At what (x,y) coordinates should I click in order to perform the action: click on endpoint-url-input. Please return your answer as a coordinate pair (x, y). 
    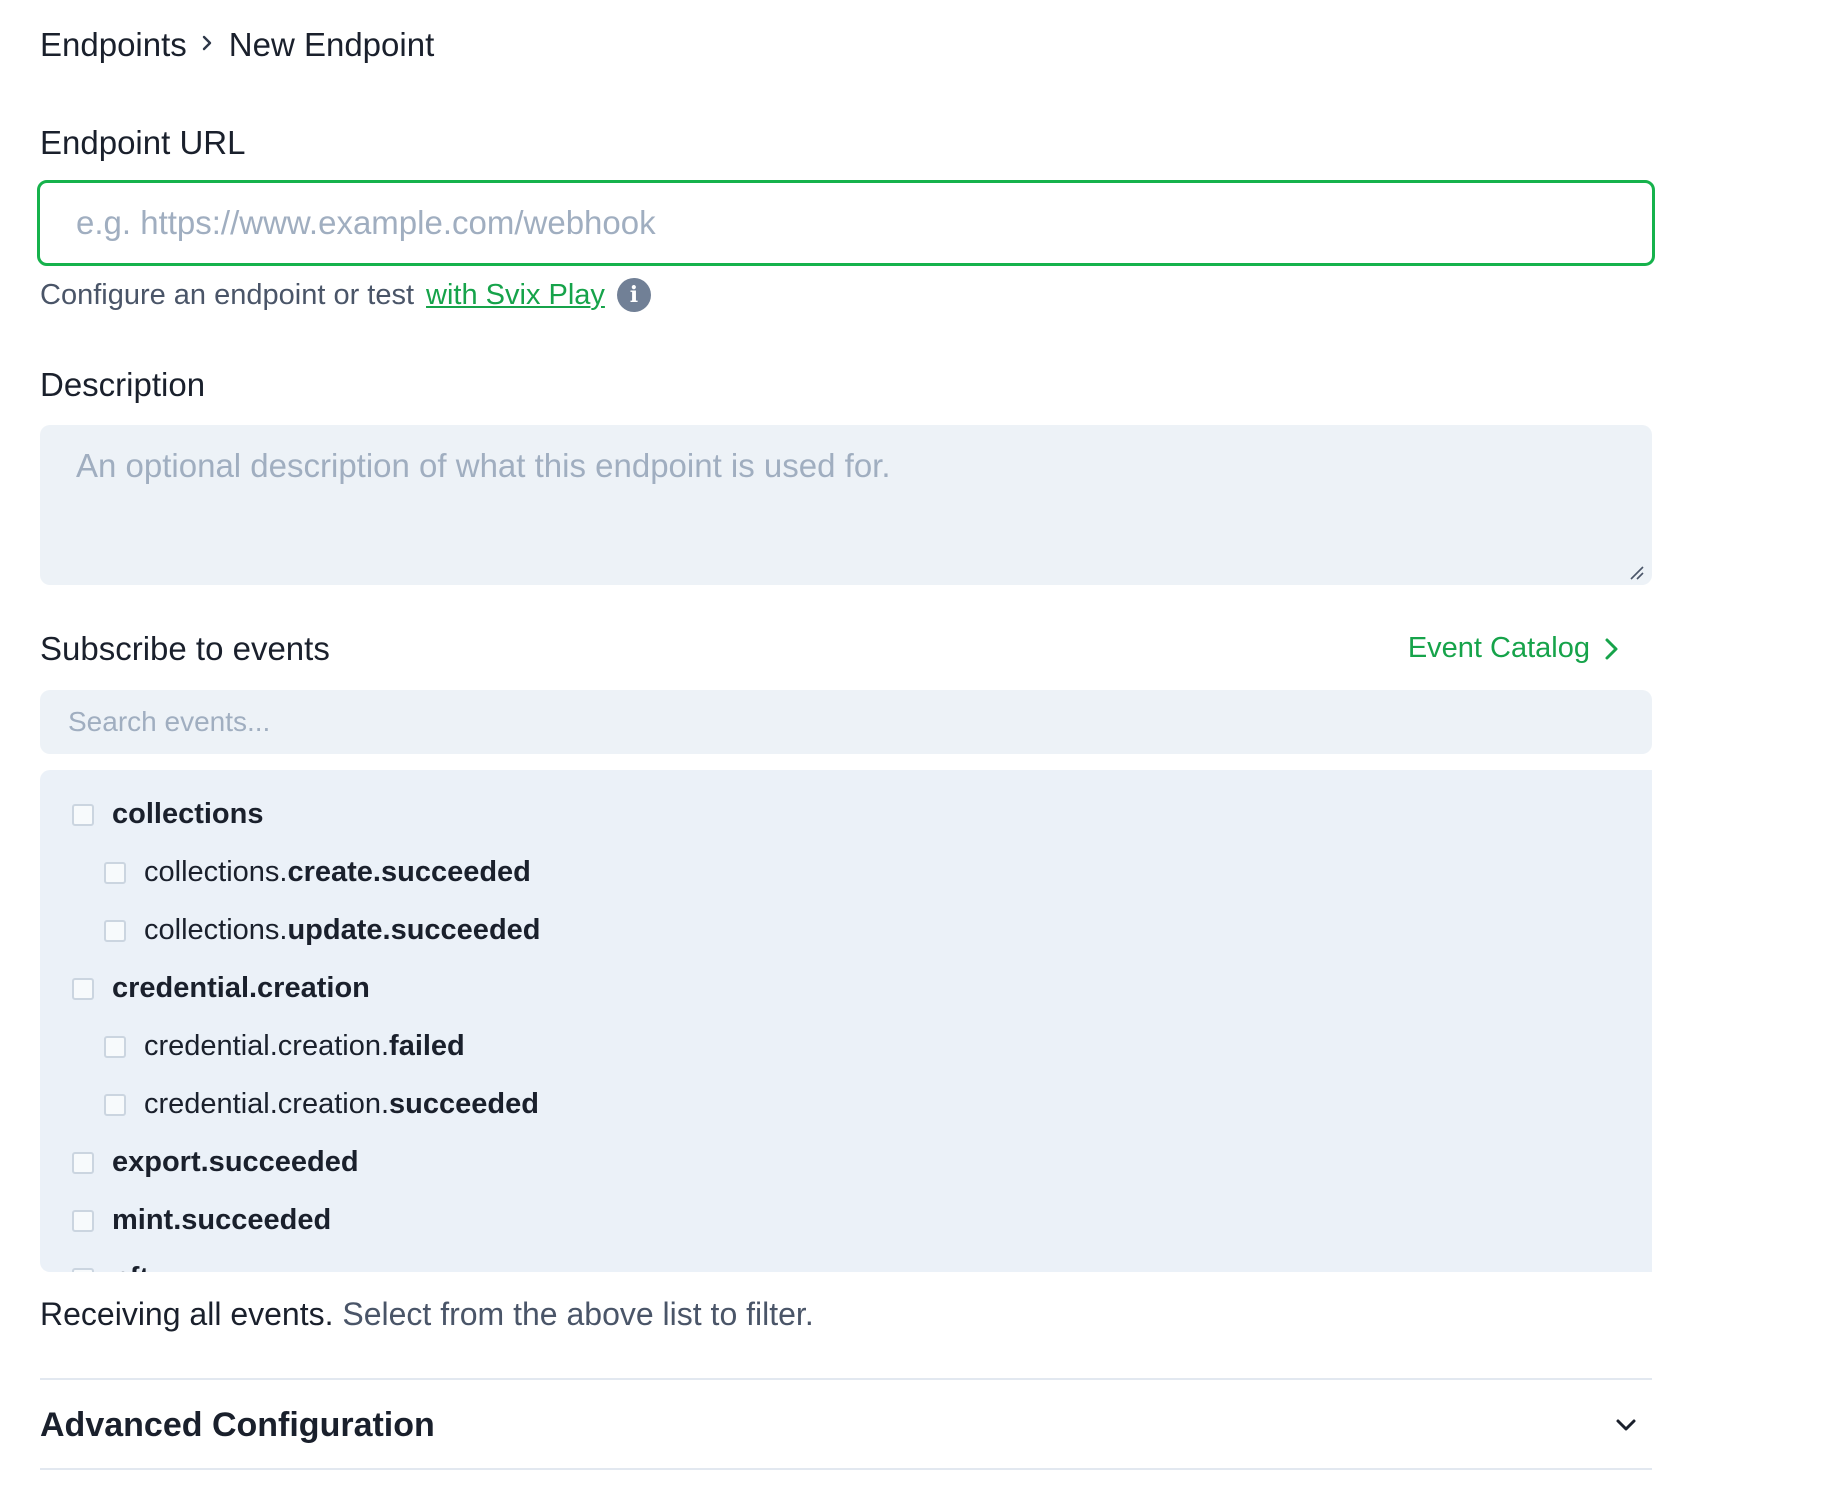
    Looking at the image, I should click on (846, 223).